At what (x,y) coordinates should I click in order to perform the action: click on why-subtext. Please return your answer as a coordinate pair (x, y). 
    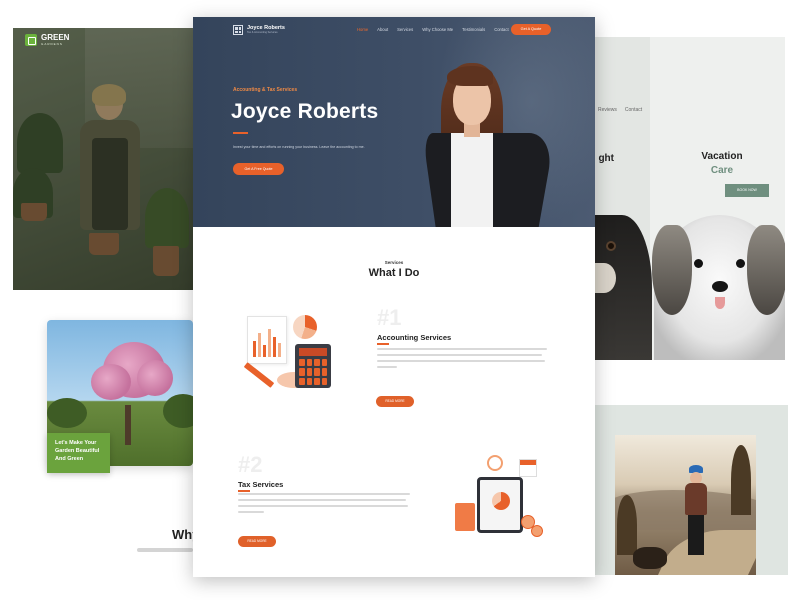
    Looking at the image, I should click on (165, 550).